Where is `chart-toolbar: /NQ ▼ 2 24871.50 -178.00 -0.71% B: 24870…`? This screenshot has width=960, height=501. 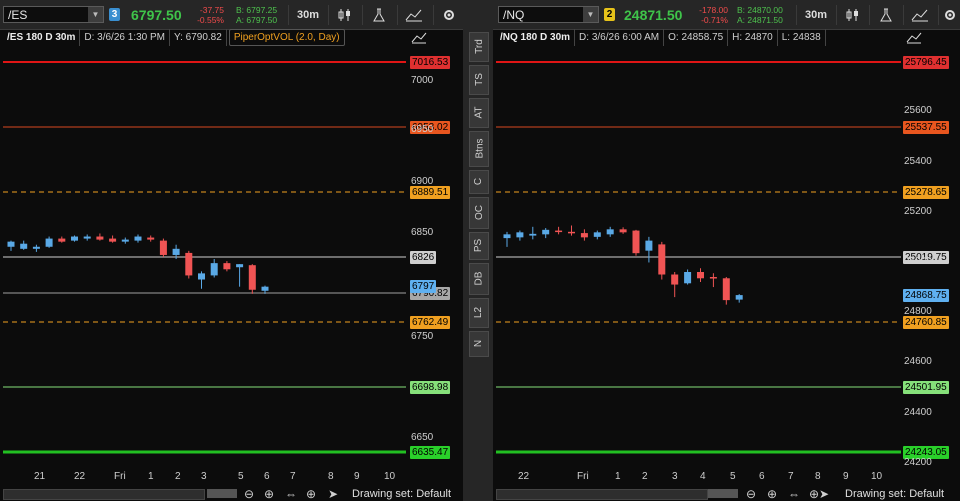 chart-toolbar: /NQ ▼ 2 24871.50 -178.00 -0.71% B: 24870… is located at coordinates (726, 15).